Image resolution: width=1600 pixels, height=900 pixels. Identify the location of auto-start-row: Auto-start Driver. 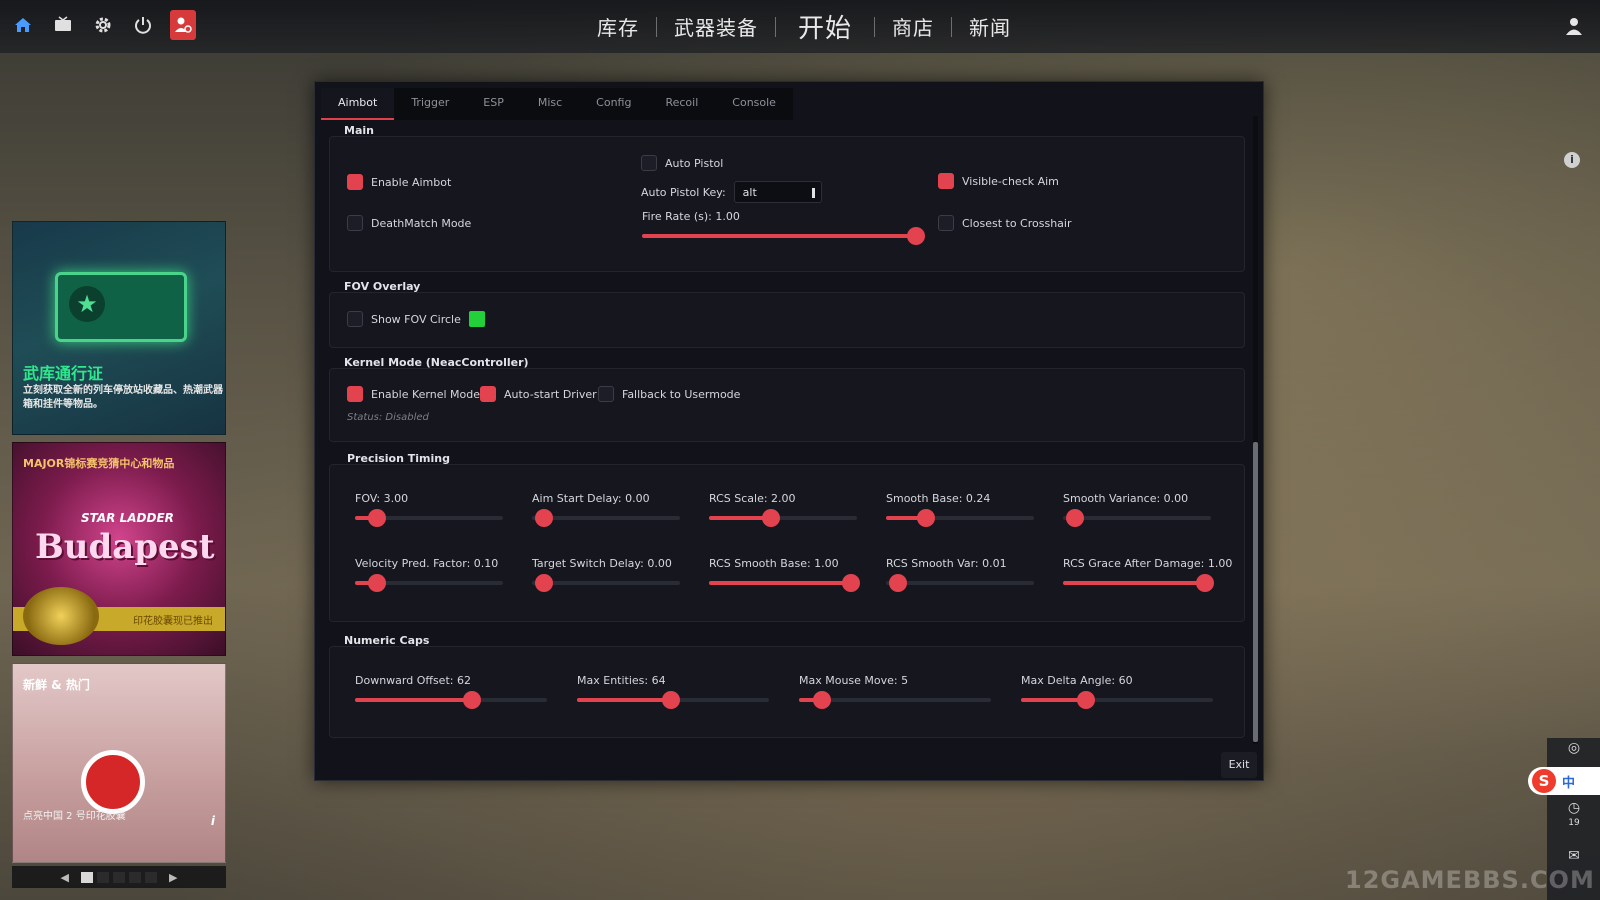
(538, 394).